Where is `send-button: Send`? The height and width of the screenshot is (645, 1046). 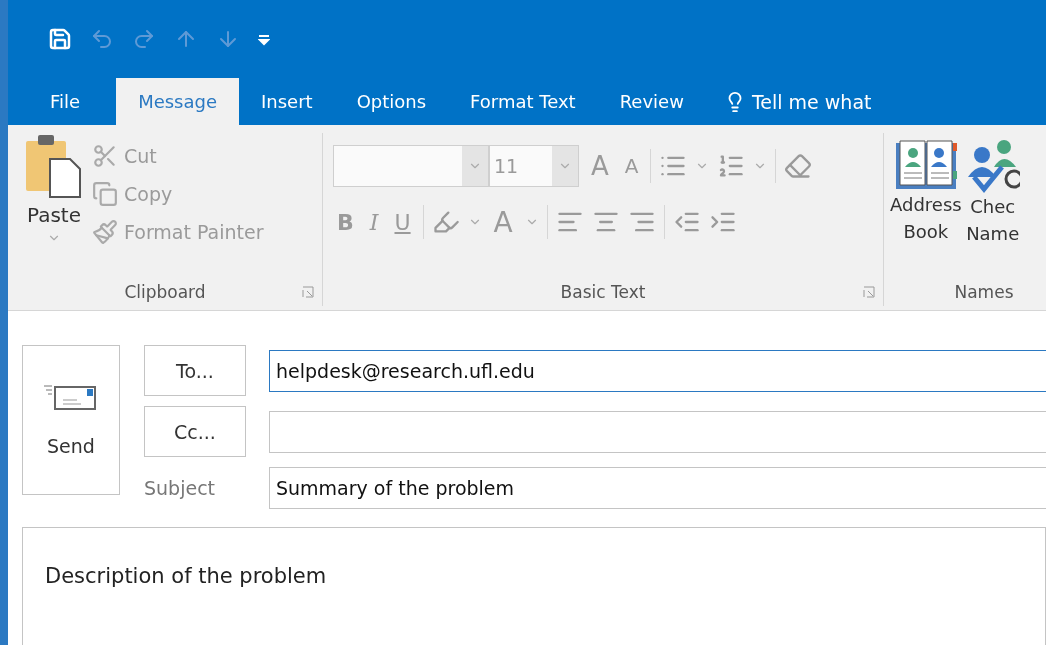
send-button: Send is located at coordinates (71, 420).